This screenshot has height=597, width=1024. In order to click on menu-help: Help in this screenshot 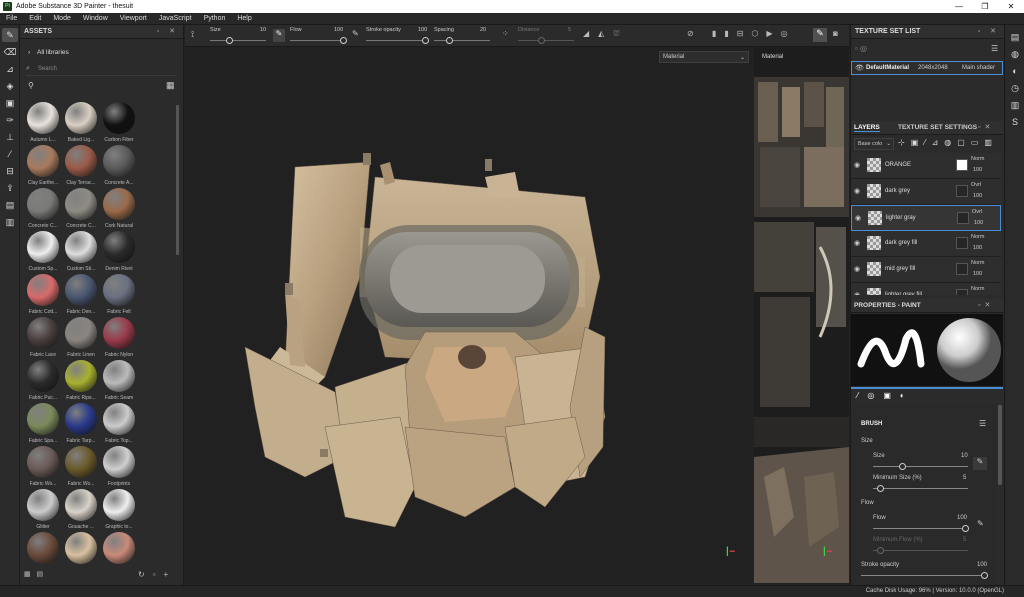, I will do `click(244, 18)`.